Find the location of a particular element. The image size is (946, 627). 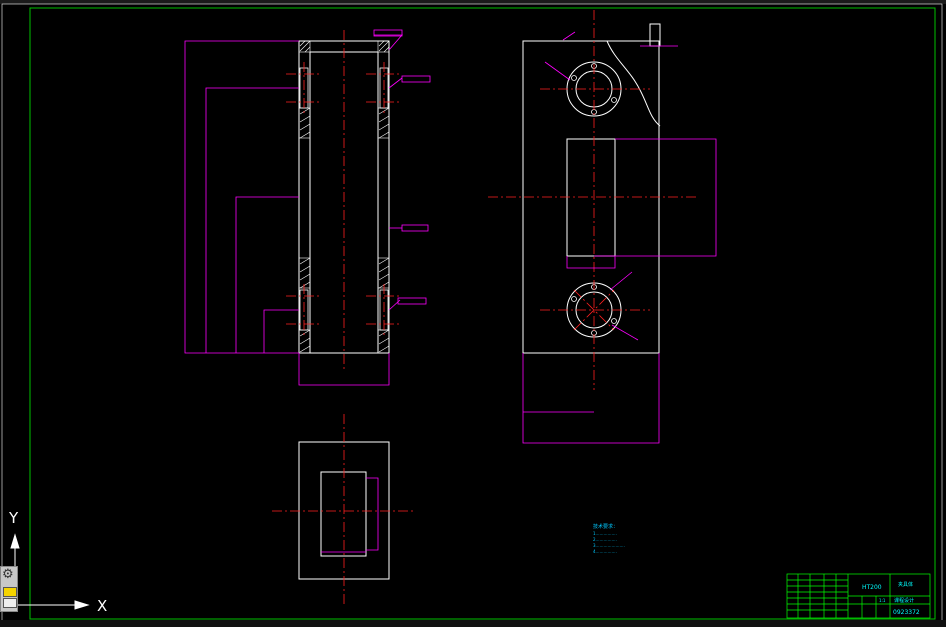

titleblock-company: 课程设计 is located at coordinates (904, 600).